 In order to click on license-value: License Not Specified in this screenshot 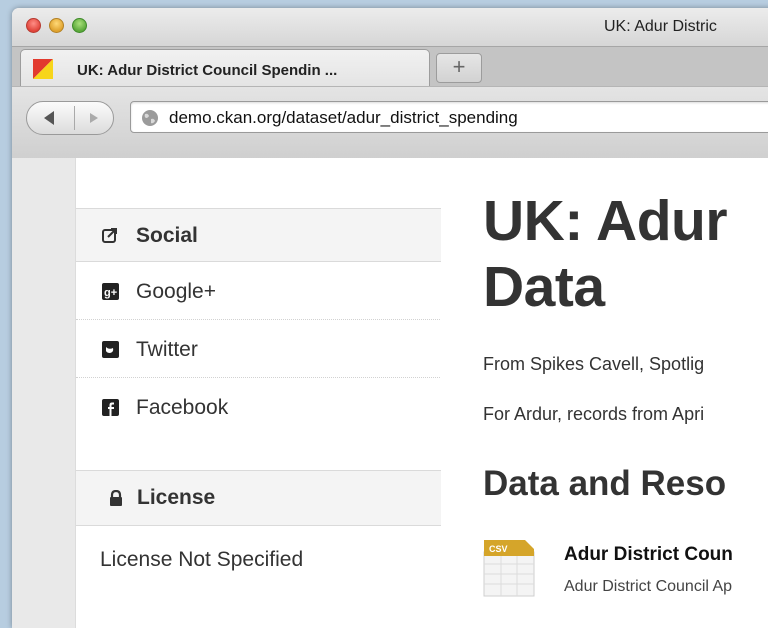, I will do `click(201, 560)`.